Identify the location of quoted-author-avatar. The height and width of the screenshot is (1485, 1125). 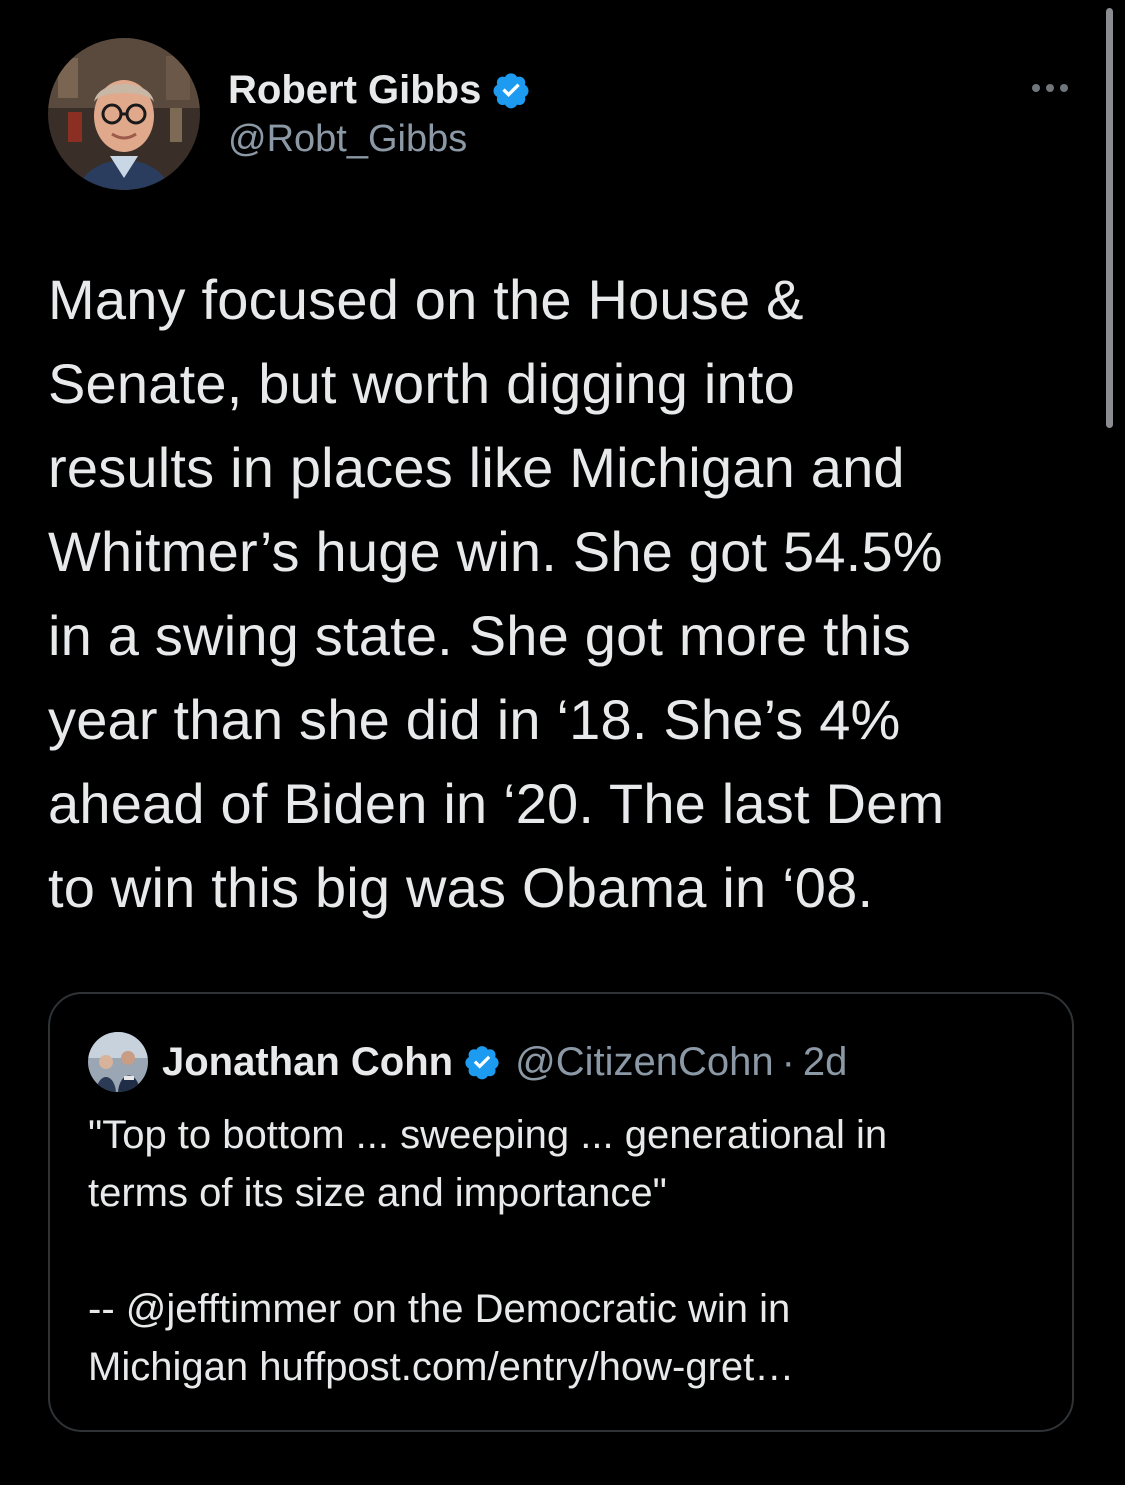
(118, 1062).